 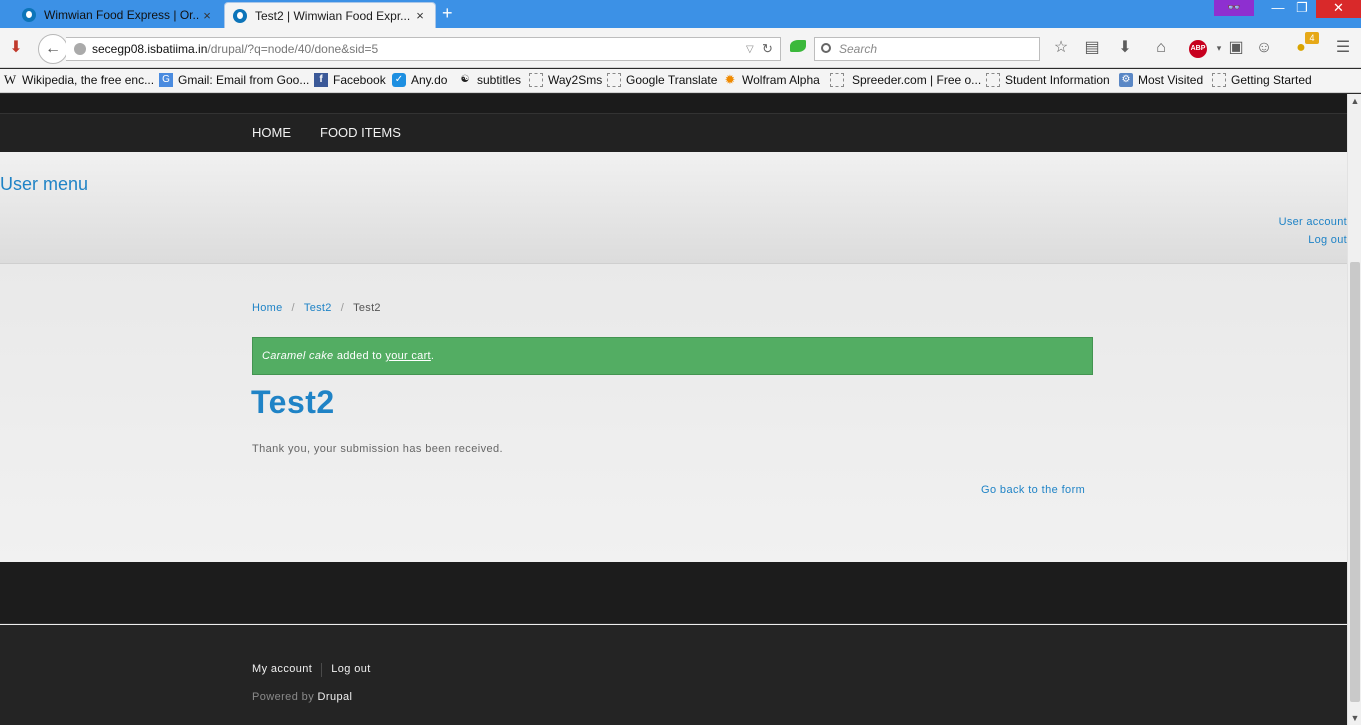 I want to click on bookmark-label: Facebook, so click(x=359, y=80).